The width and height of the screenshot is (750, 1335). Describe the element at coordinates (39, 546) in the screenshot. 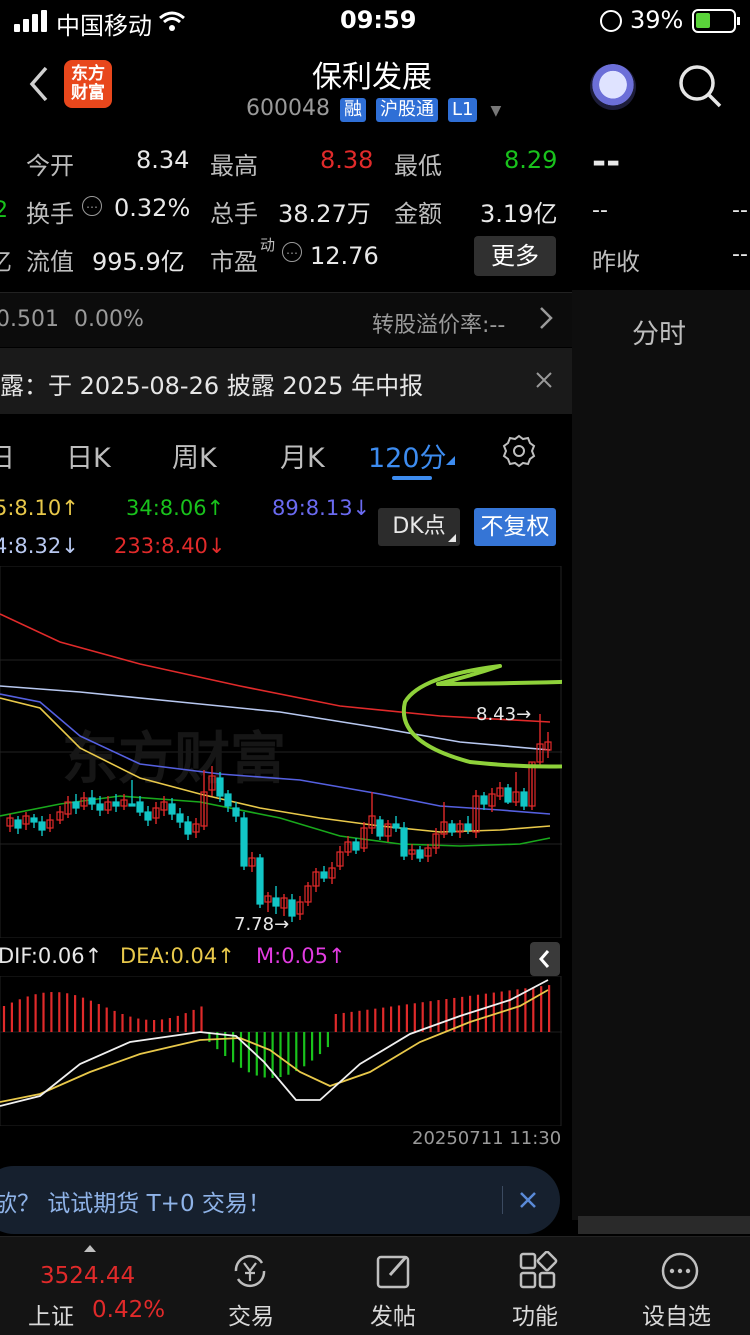

I see `ma-legend-144: 4:8.32↓` at that location.